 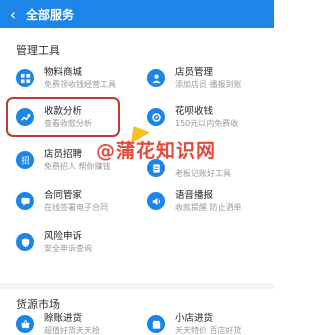 What do you see at coordinates (194, 111) in the screenshot?
I see `service-label: 花呗收钱` at bounding box center [194, 111].